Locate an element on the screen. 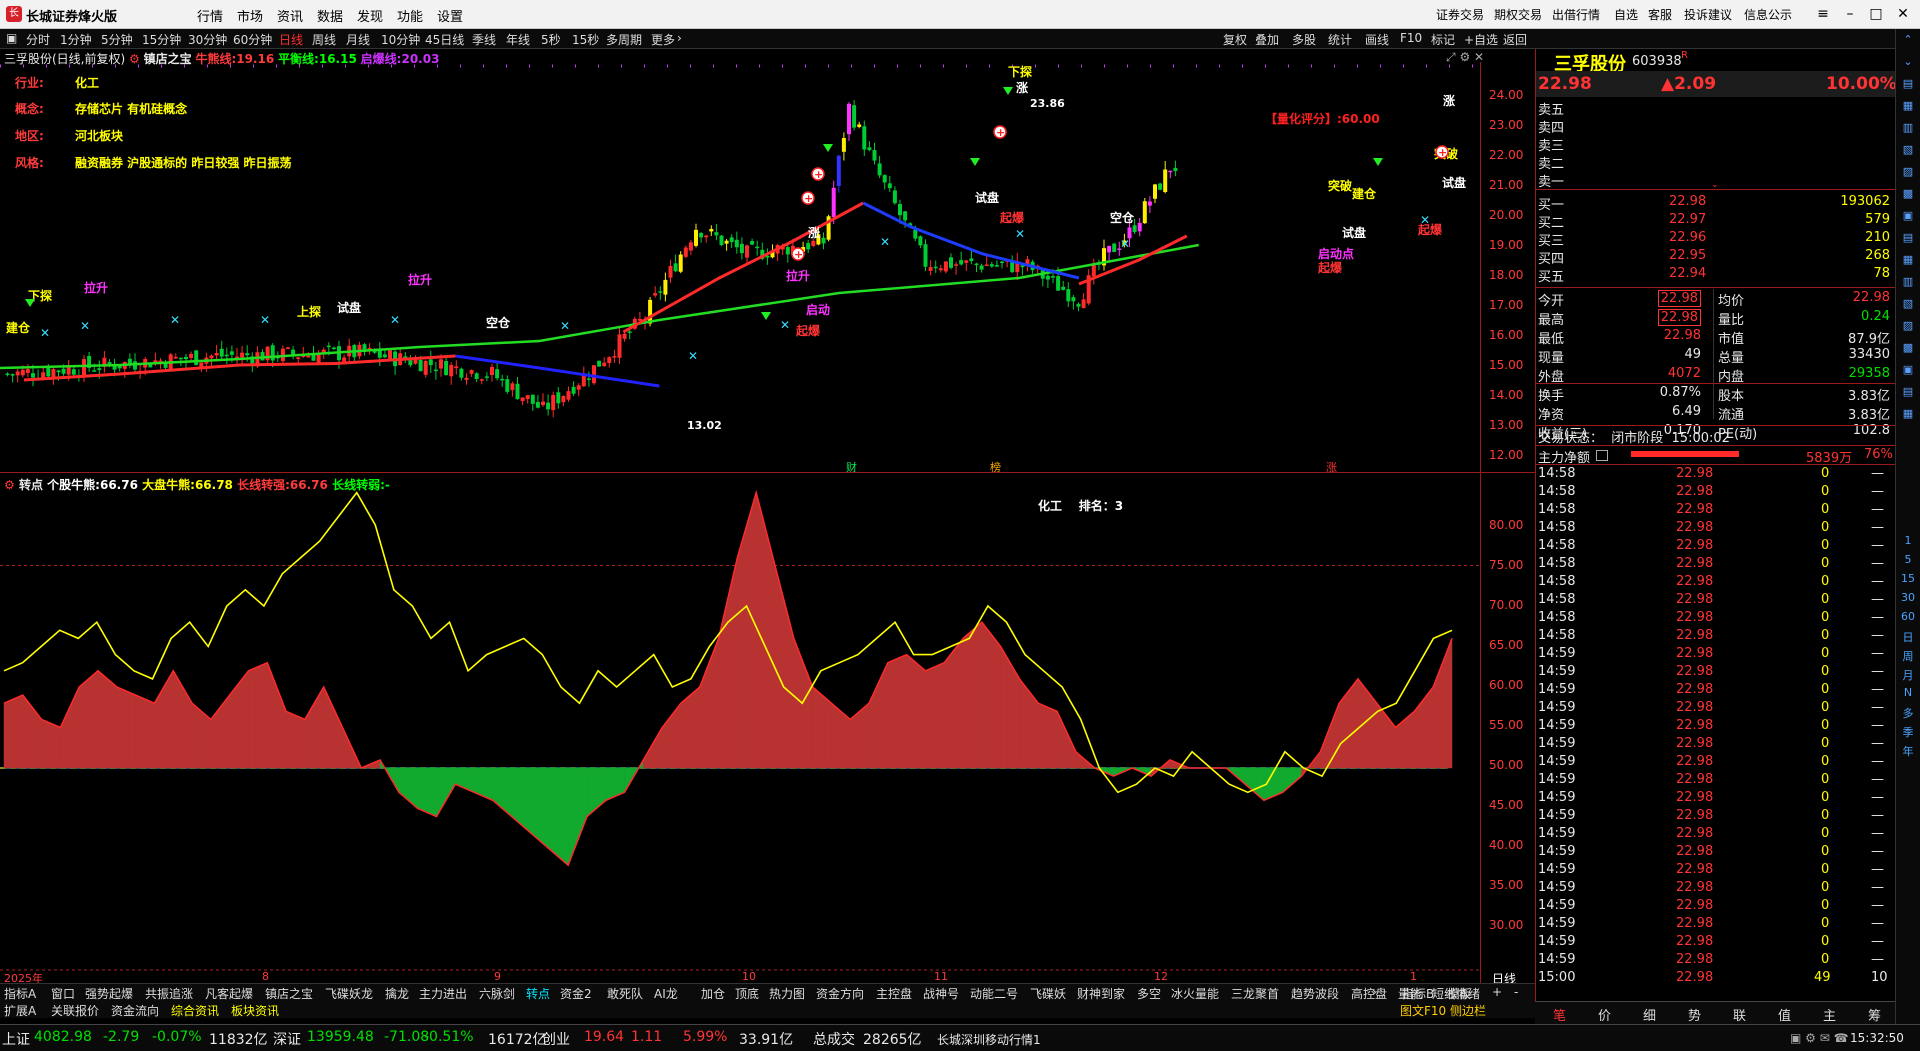  side-tool-icon: ▧ is located at coordinates (1908, 151).